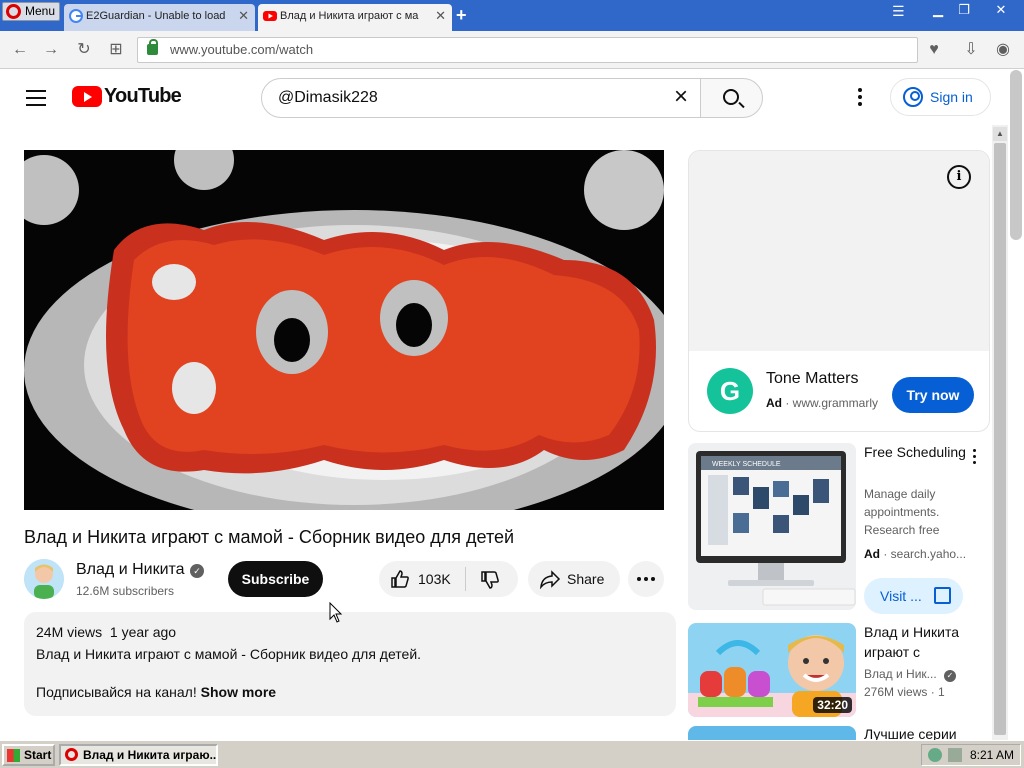 The height and width of the screenshot is (768, 1024). What do you see at coordinates (586, 579) in the screenshot?
I see `share-label: Share` at bounding box center [586, 579].